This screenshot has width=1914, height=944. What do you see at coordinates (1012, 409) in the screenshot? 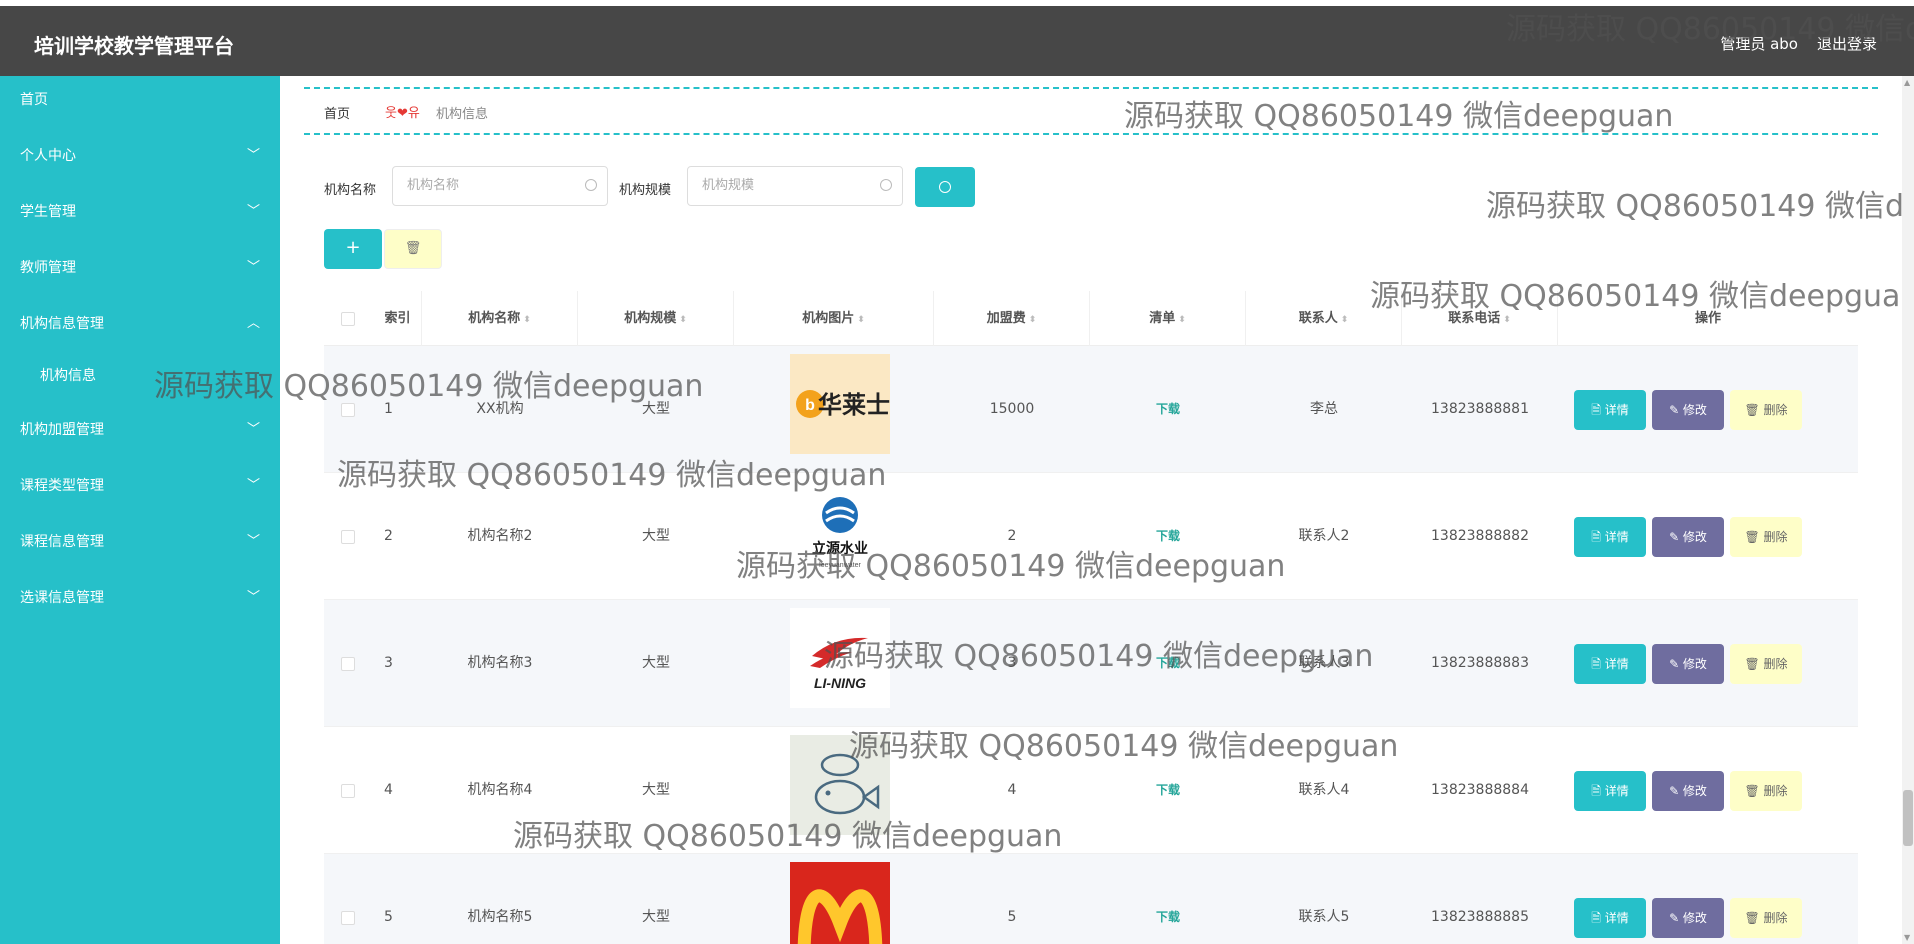
I see `cell-fee: 15000` at bounding box center [1012, 409].